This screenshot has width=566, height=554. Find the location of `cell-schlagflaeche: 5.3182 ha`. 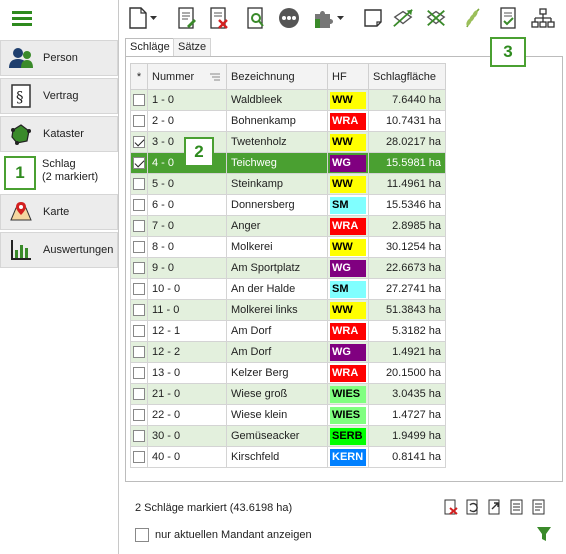

cell-schlagflaeche: 5.3182 ha is located at coordinates (407, 331).